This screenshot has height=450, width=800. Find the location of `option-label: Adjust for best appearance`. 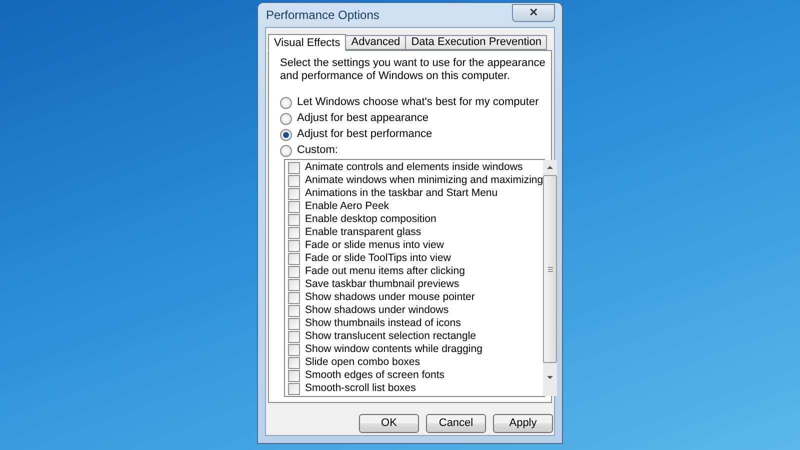

option-label: Adjust for best appearance is located at coordinates (362, 118).